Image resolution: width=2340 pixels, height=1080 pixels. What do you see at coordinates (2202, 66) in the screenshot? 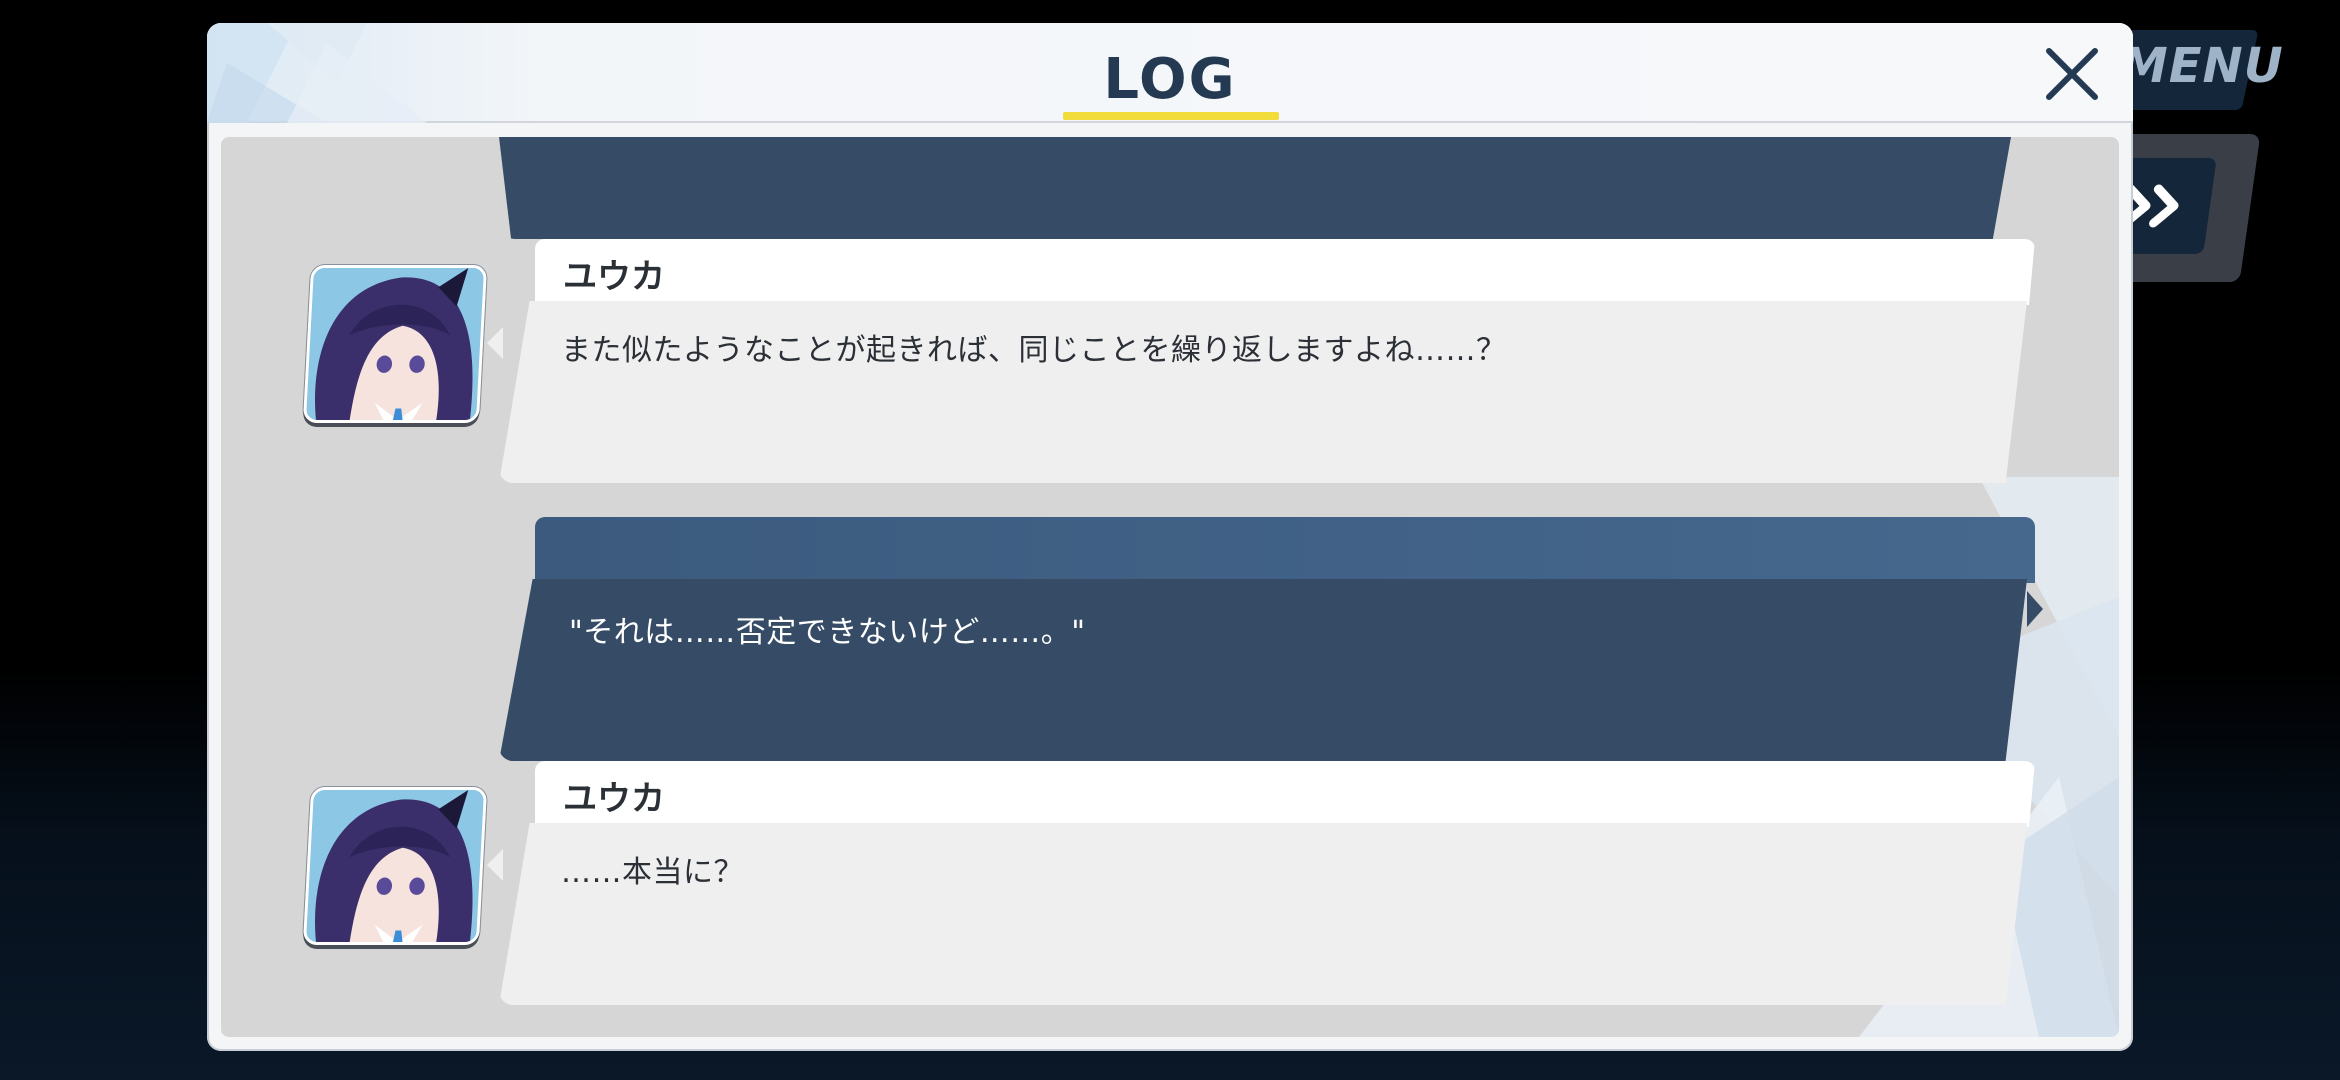
I see `menu-button-label: MENU` at bounding box center [2202, 66].